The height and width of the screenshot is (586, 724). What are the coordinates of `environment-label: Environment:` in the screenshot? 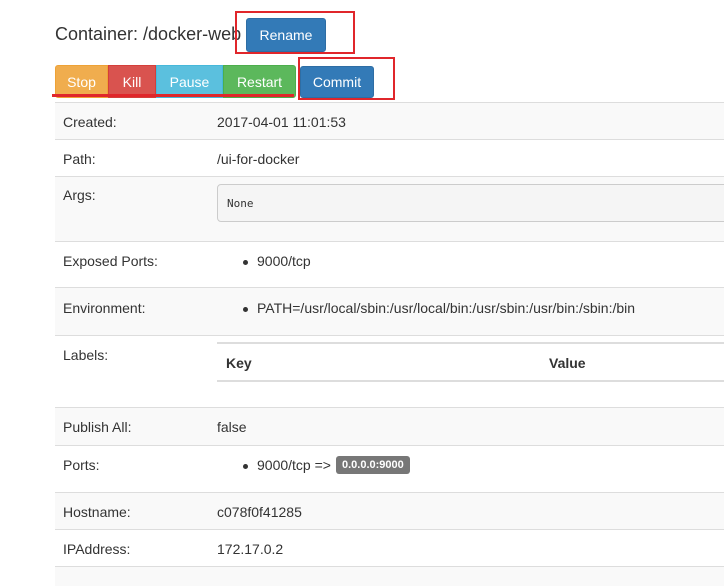 It's located at (104, 308).